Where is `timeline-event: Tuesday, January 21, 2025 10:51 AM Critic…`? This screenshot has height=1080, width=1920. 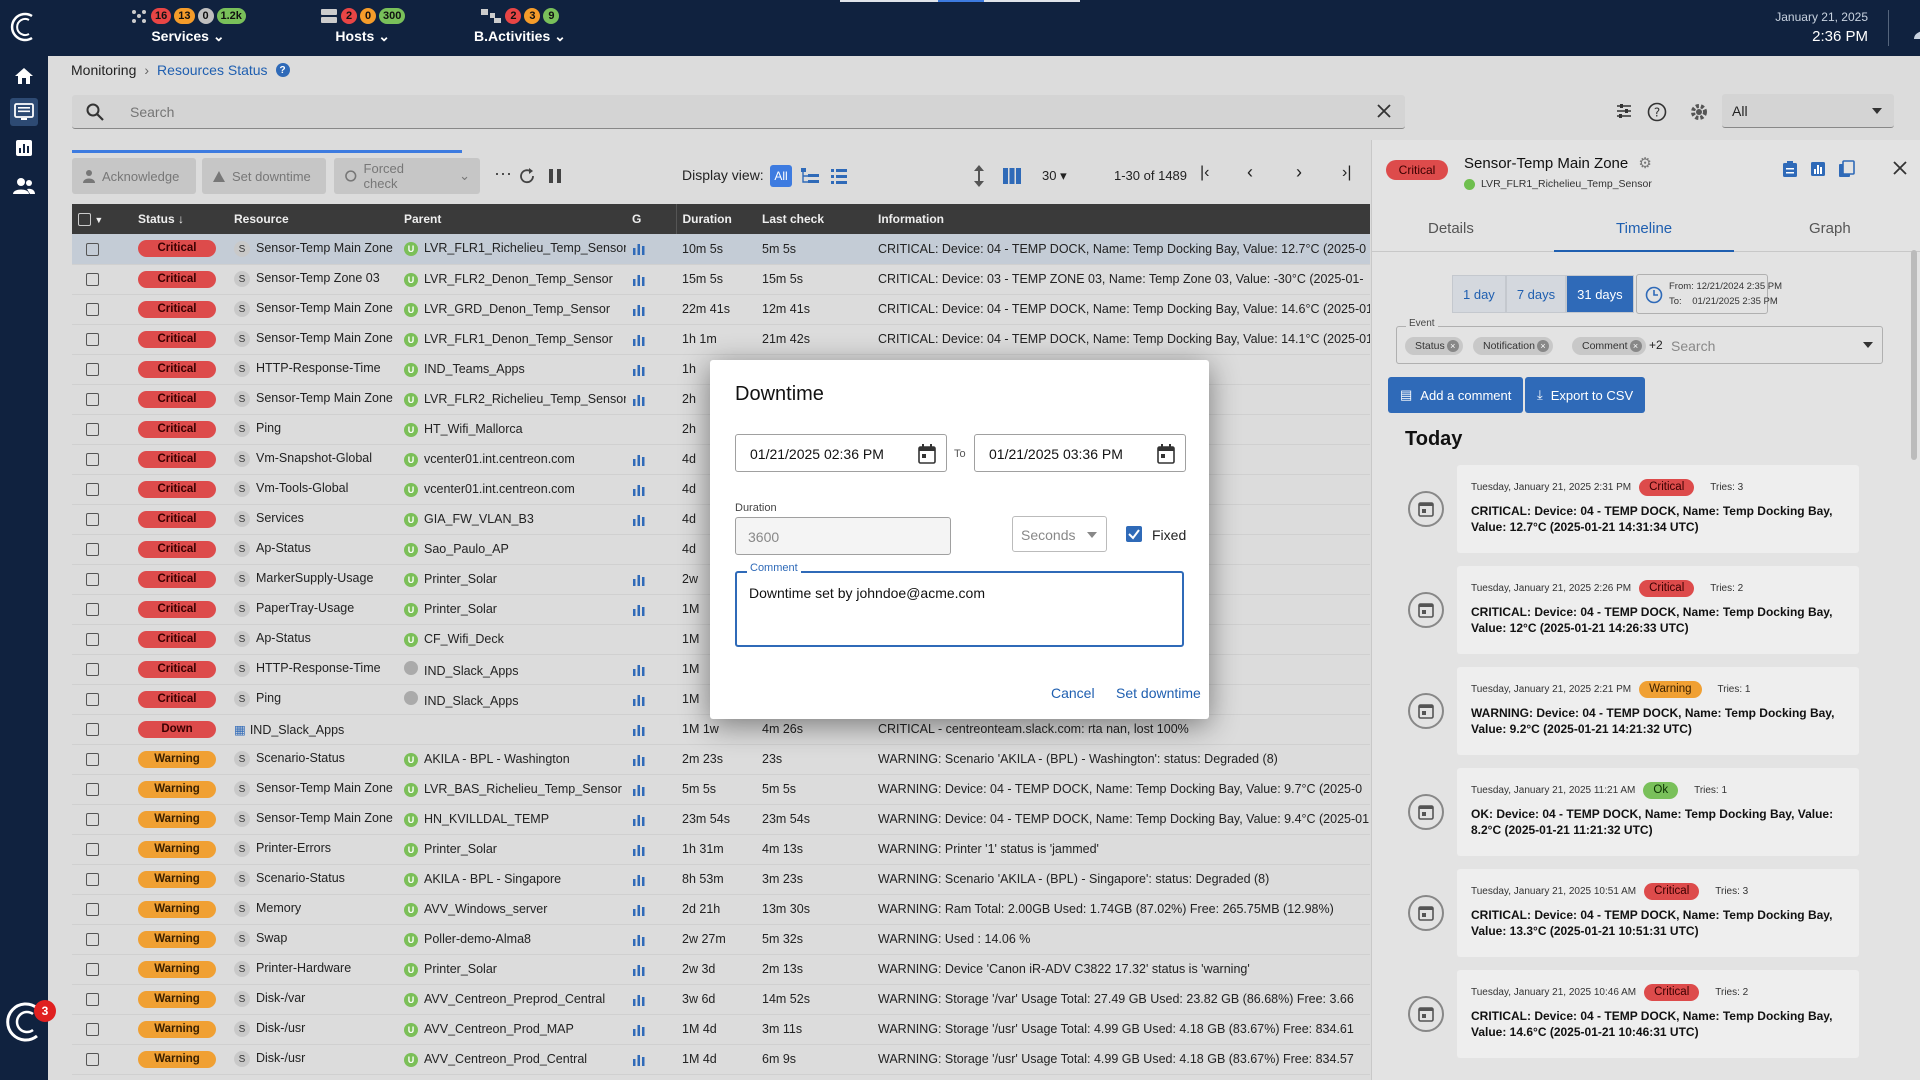
timeline-event: Tuesday, January 21, 2025 10:51 AM Critic… is located at coordinates (1658, 913).